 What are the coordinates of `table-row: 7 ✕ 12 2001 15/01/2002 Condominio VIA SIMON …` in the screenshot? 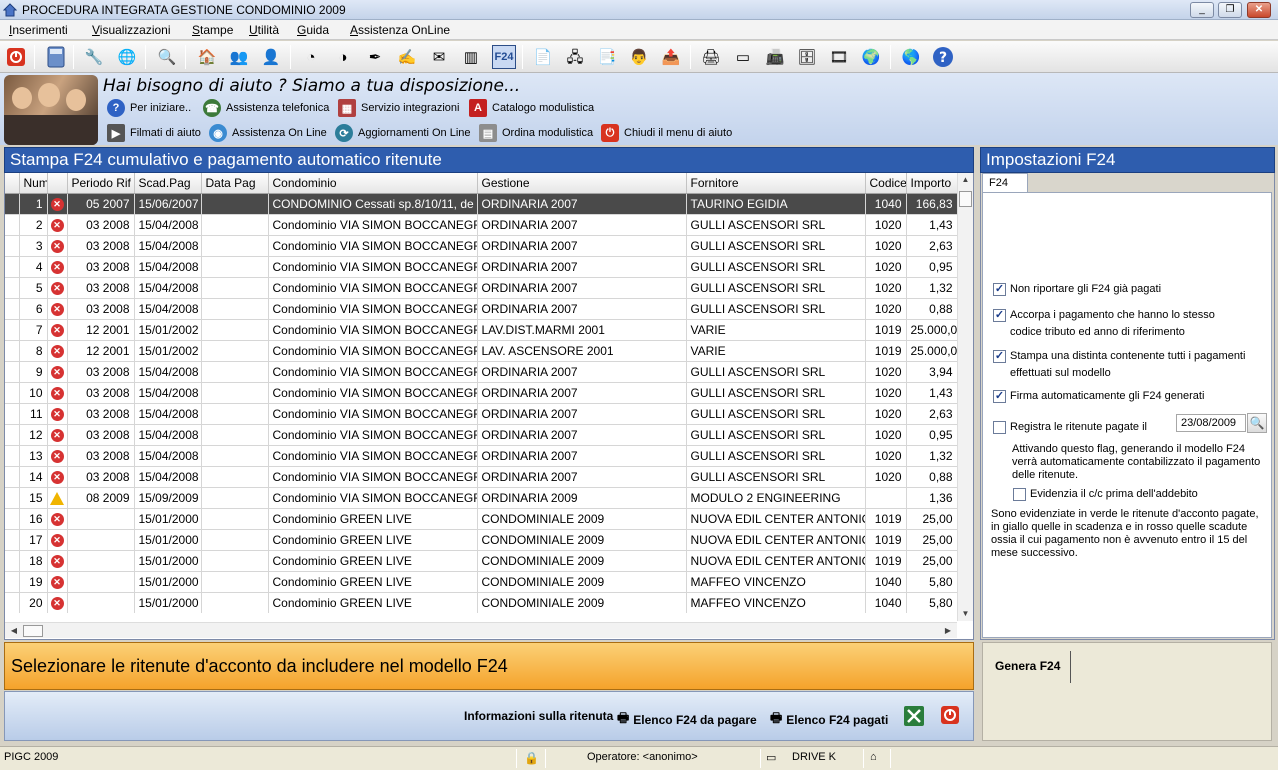 It's located at (481, 330).